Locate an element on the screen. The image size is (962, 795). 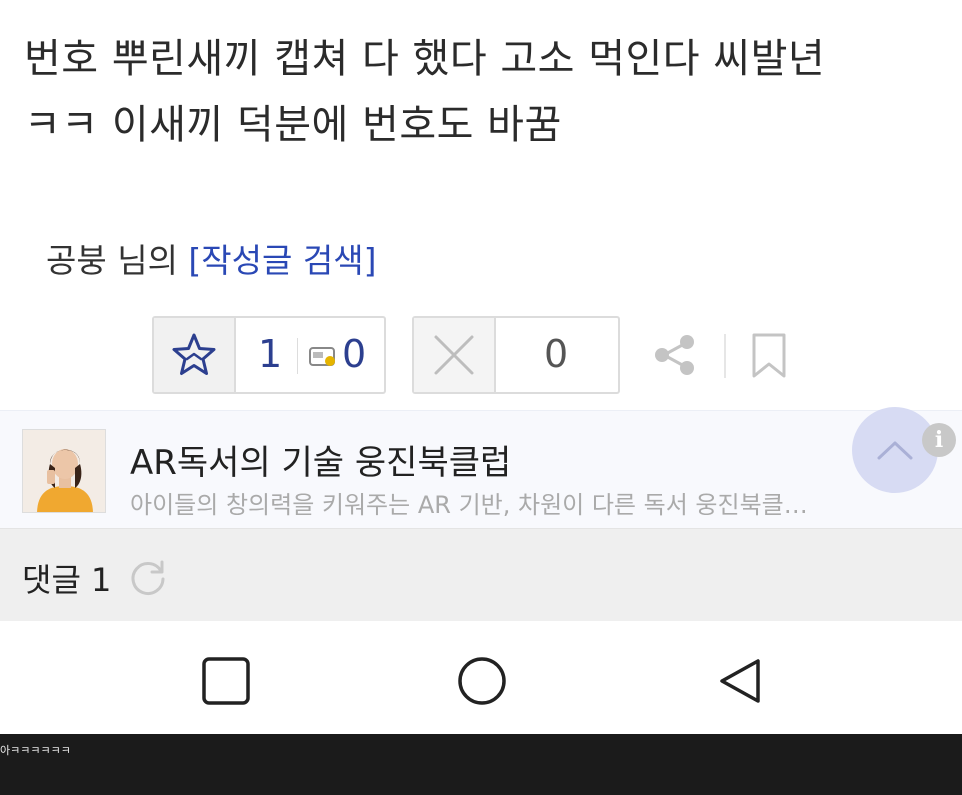
downvote-icon-cell is located at coordinates (455, 355).